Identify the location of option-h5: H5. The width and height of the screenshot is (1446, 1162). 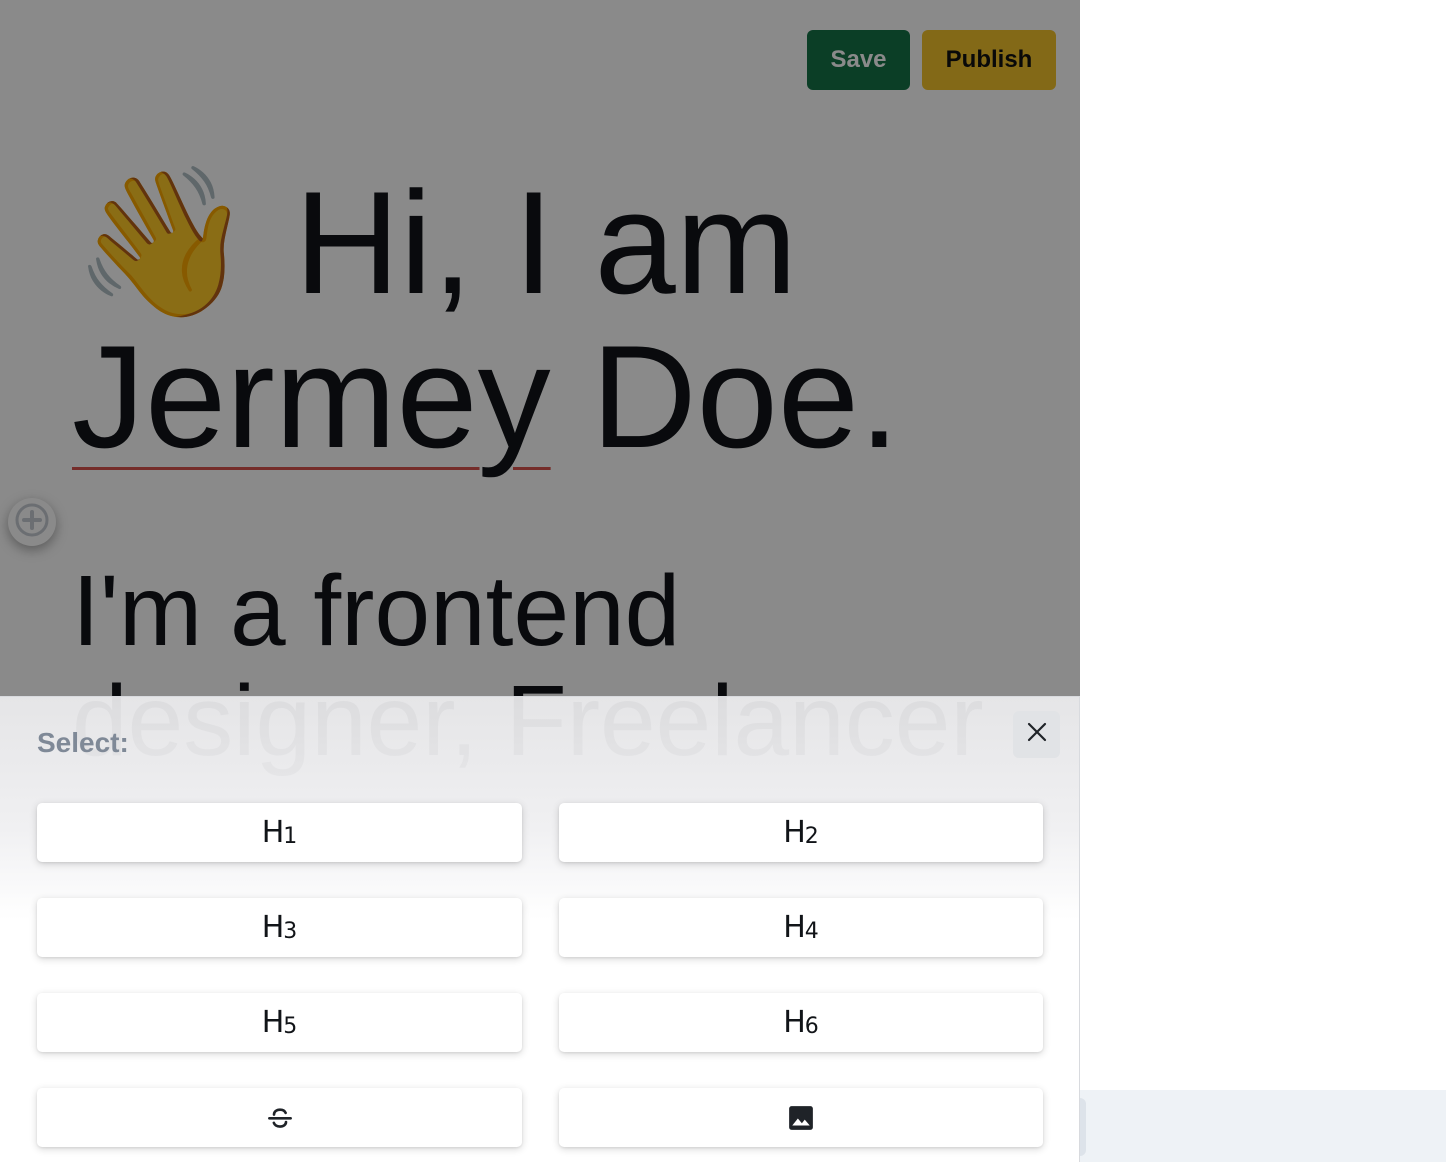
(279, 1022).